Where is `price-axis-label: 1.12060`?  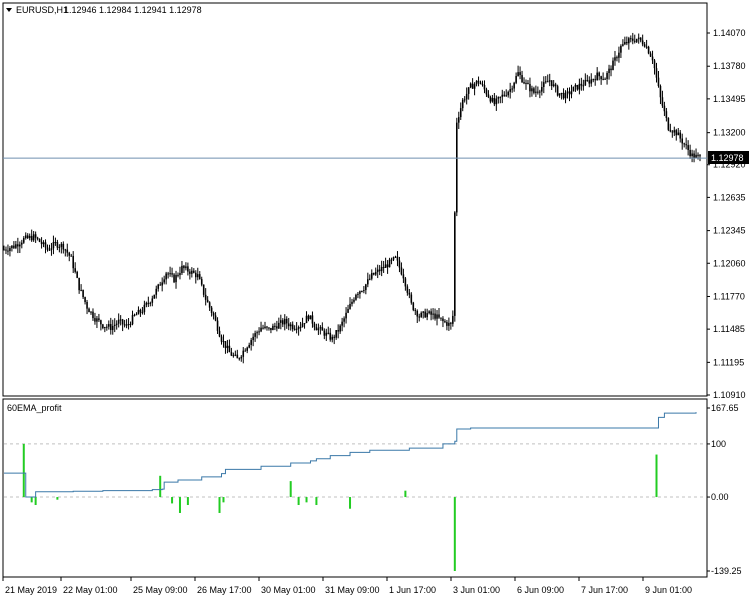 price-axis-label: 1.12060 is located at coordinates (729, 263).